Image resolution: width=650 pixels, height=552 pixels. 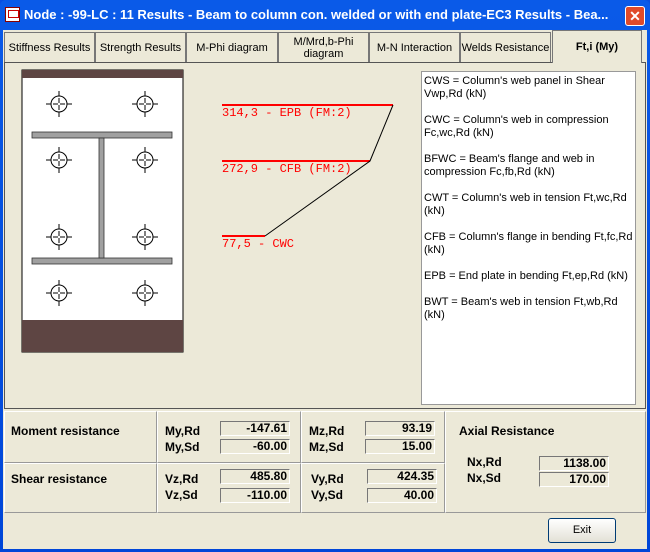 What do you see at coordinates (327, 479) in the screenshot?
I see `vy-rd-label: Vy,Rd` at bounding box center [327, 479].